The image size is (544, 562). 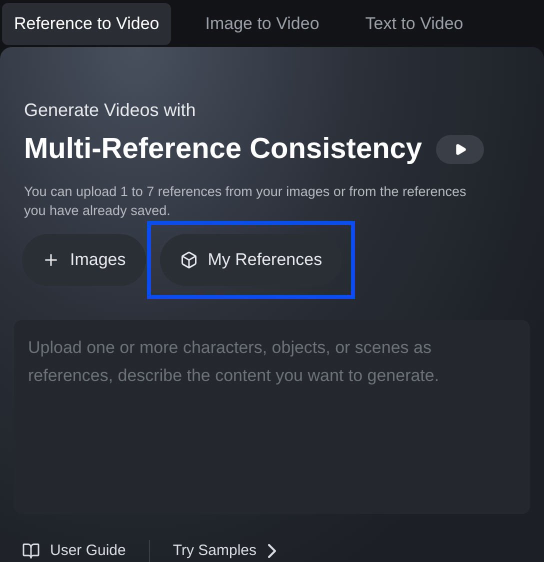 What do you see at coordinates (84, 260) in the screenshot?
I see `source-button: Images` at bounding box center [84, 260].